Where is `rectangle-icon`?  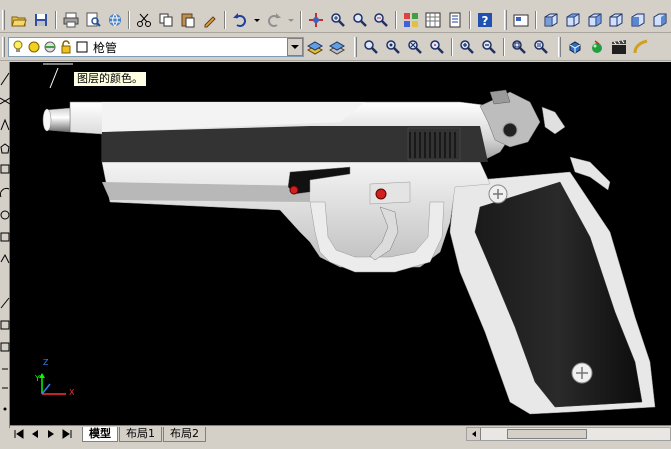 rectangle-icon is located at coordinates (5, 169).